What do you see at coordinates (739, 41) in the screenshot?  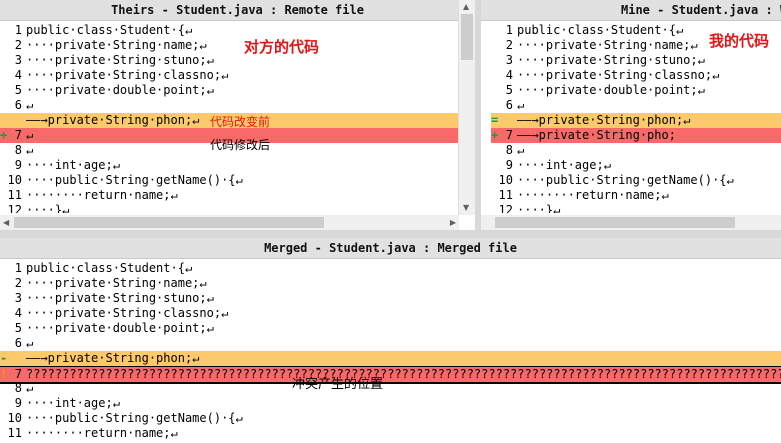 I see `mine-annotation: 我的代码` at bounding box center [739, 41].